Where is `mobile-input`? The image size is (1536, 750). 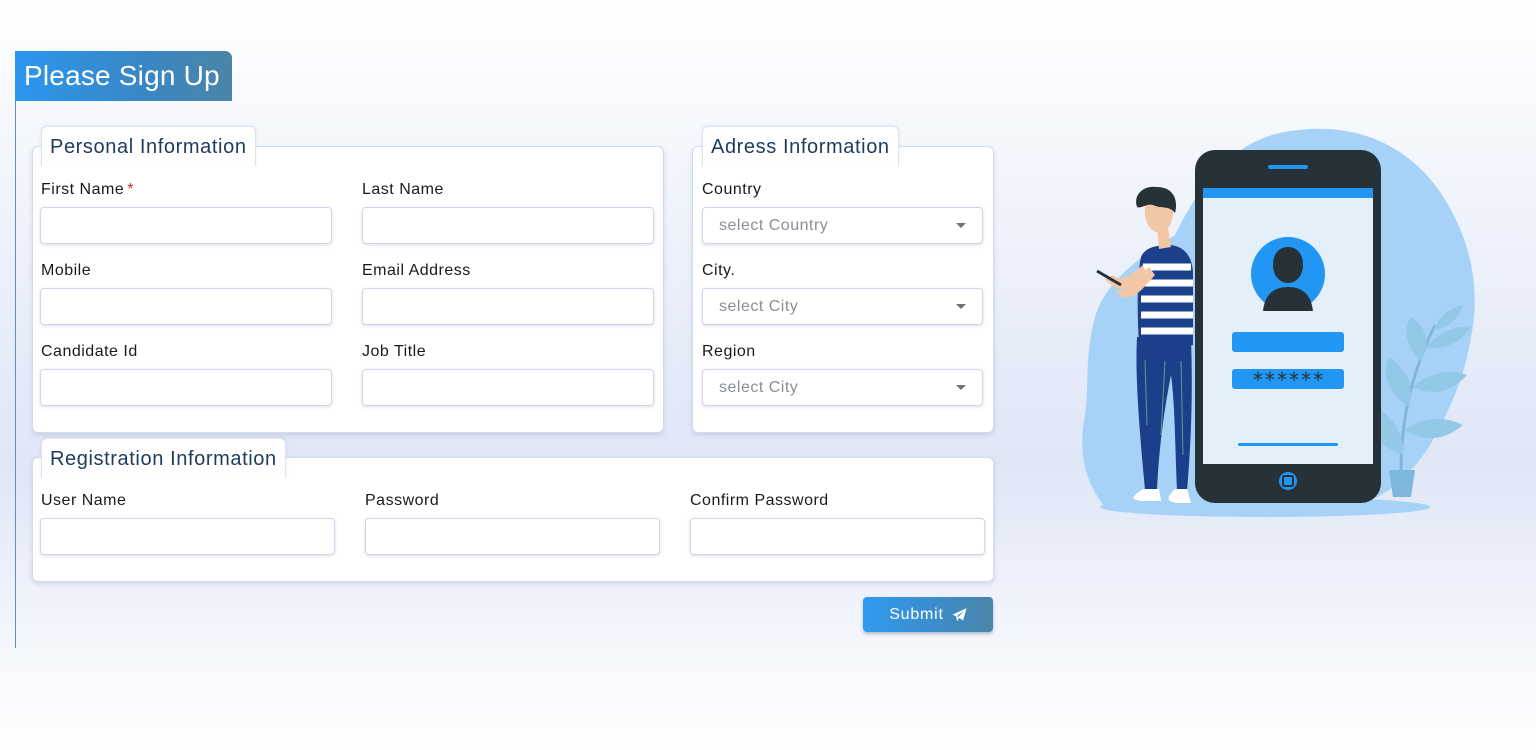 mobile-input is located at coordinates (186, 306).